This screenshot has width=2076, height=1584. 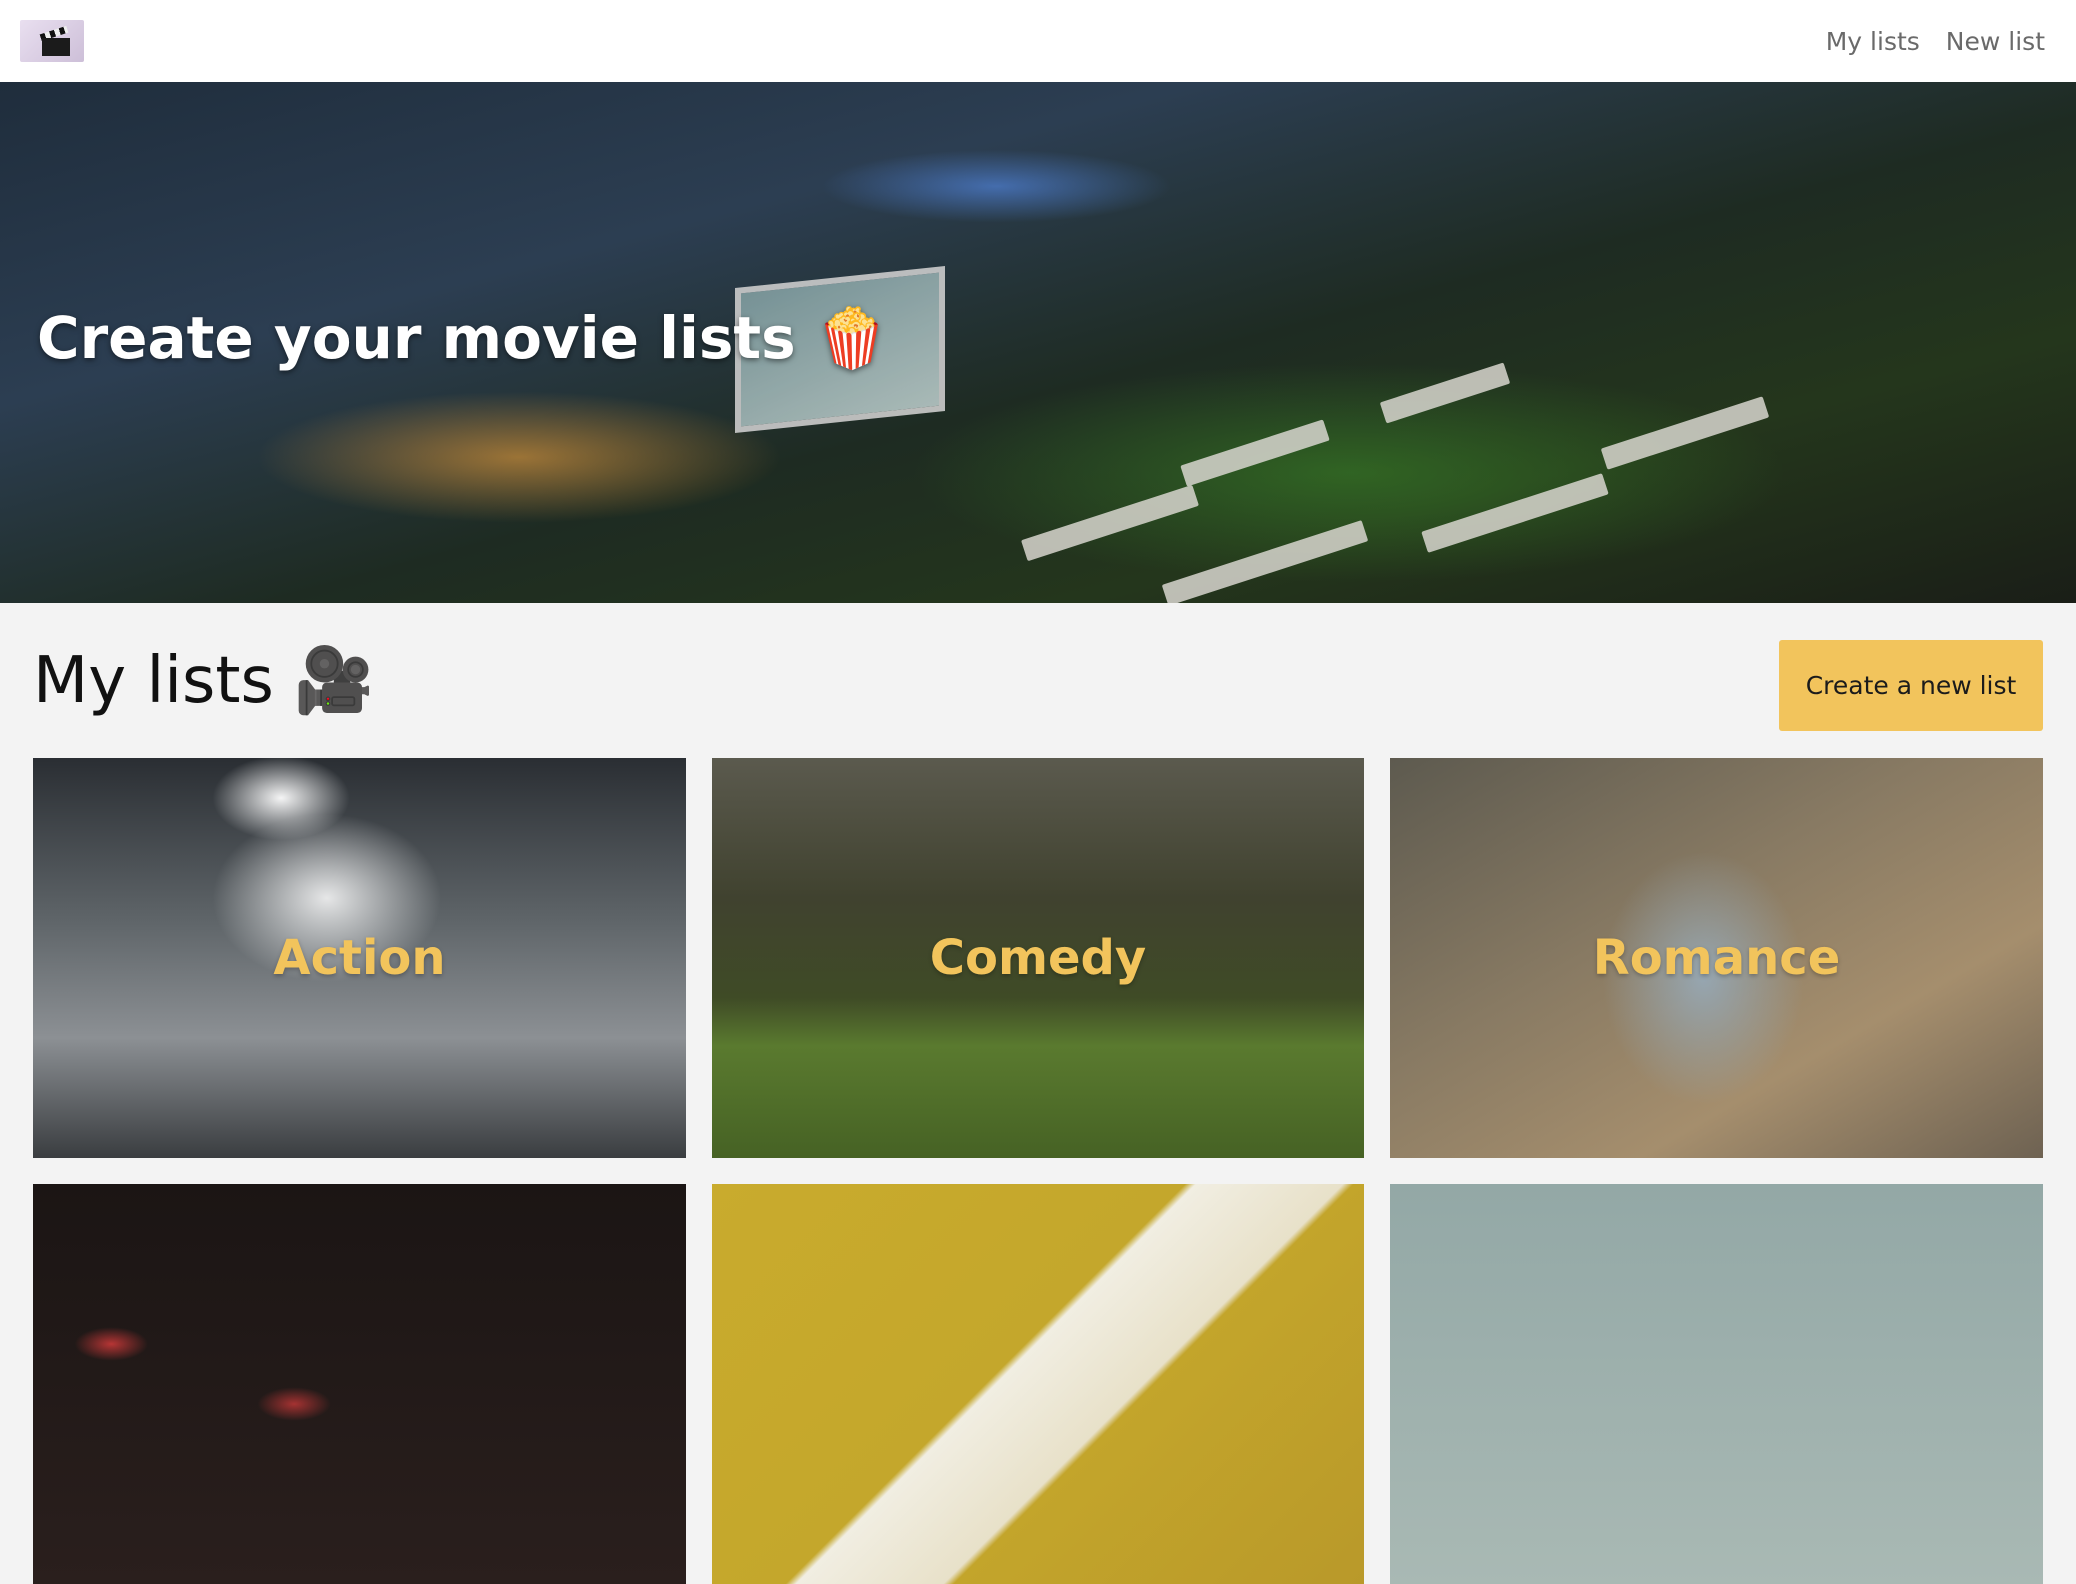 I want to click on nav-link-my-lists: My lists, so click(x=1873, y=41).